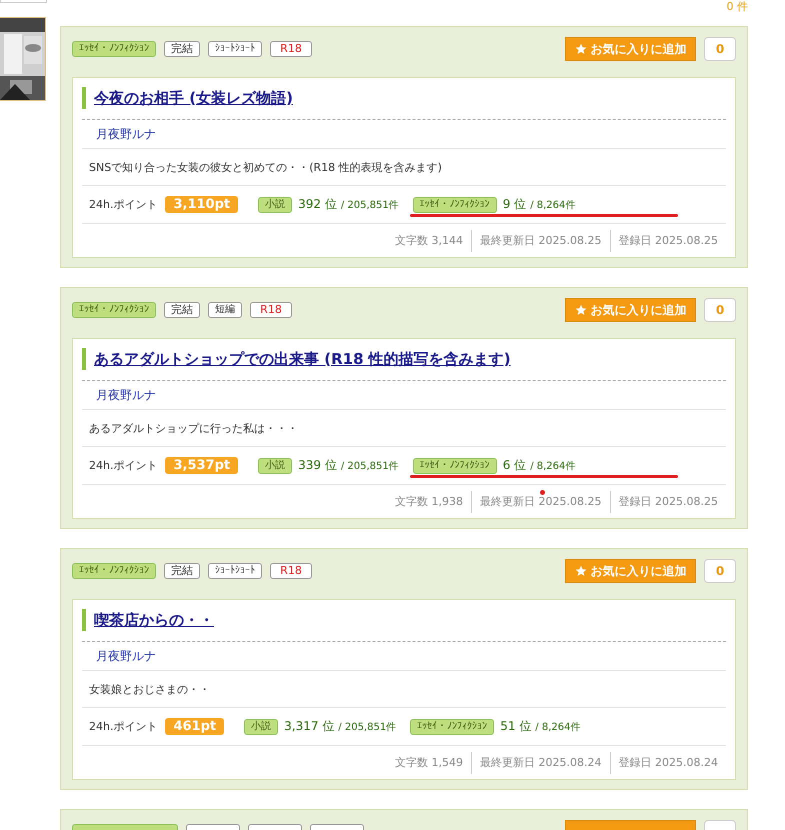 The image size is (785, 830). What do you see at coordinates (201, 204) in the screenshot?
I see `points-badge: 3,110pt` at bounding box center [201, 204].